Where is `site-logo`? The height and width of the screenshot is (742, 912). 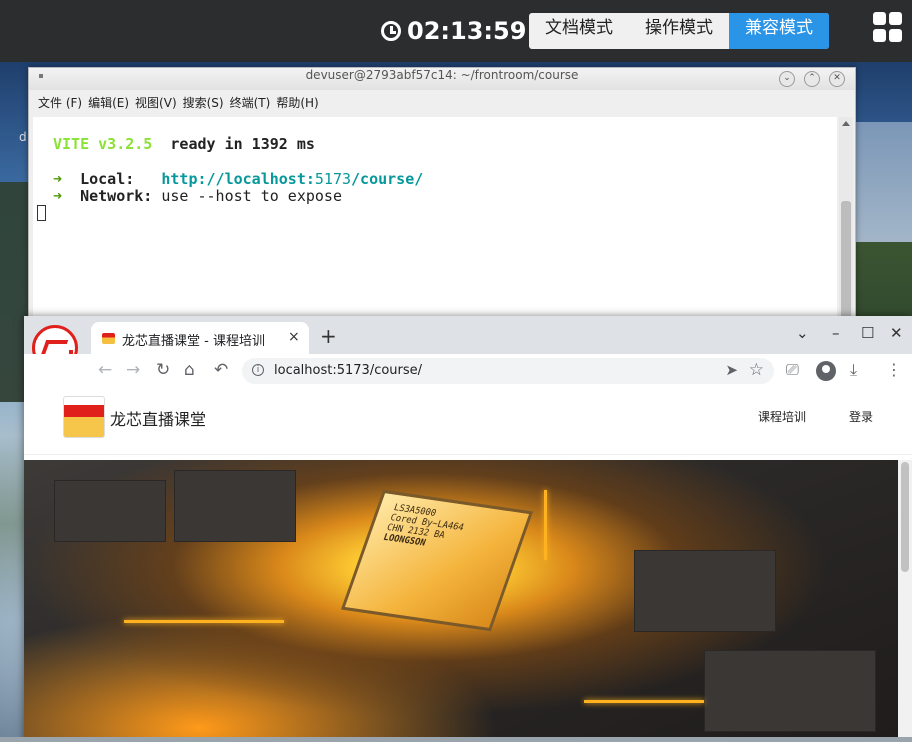 site-logo is located at coordinates (84, 417).